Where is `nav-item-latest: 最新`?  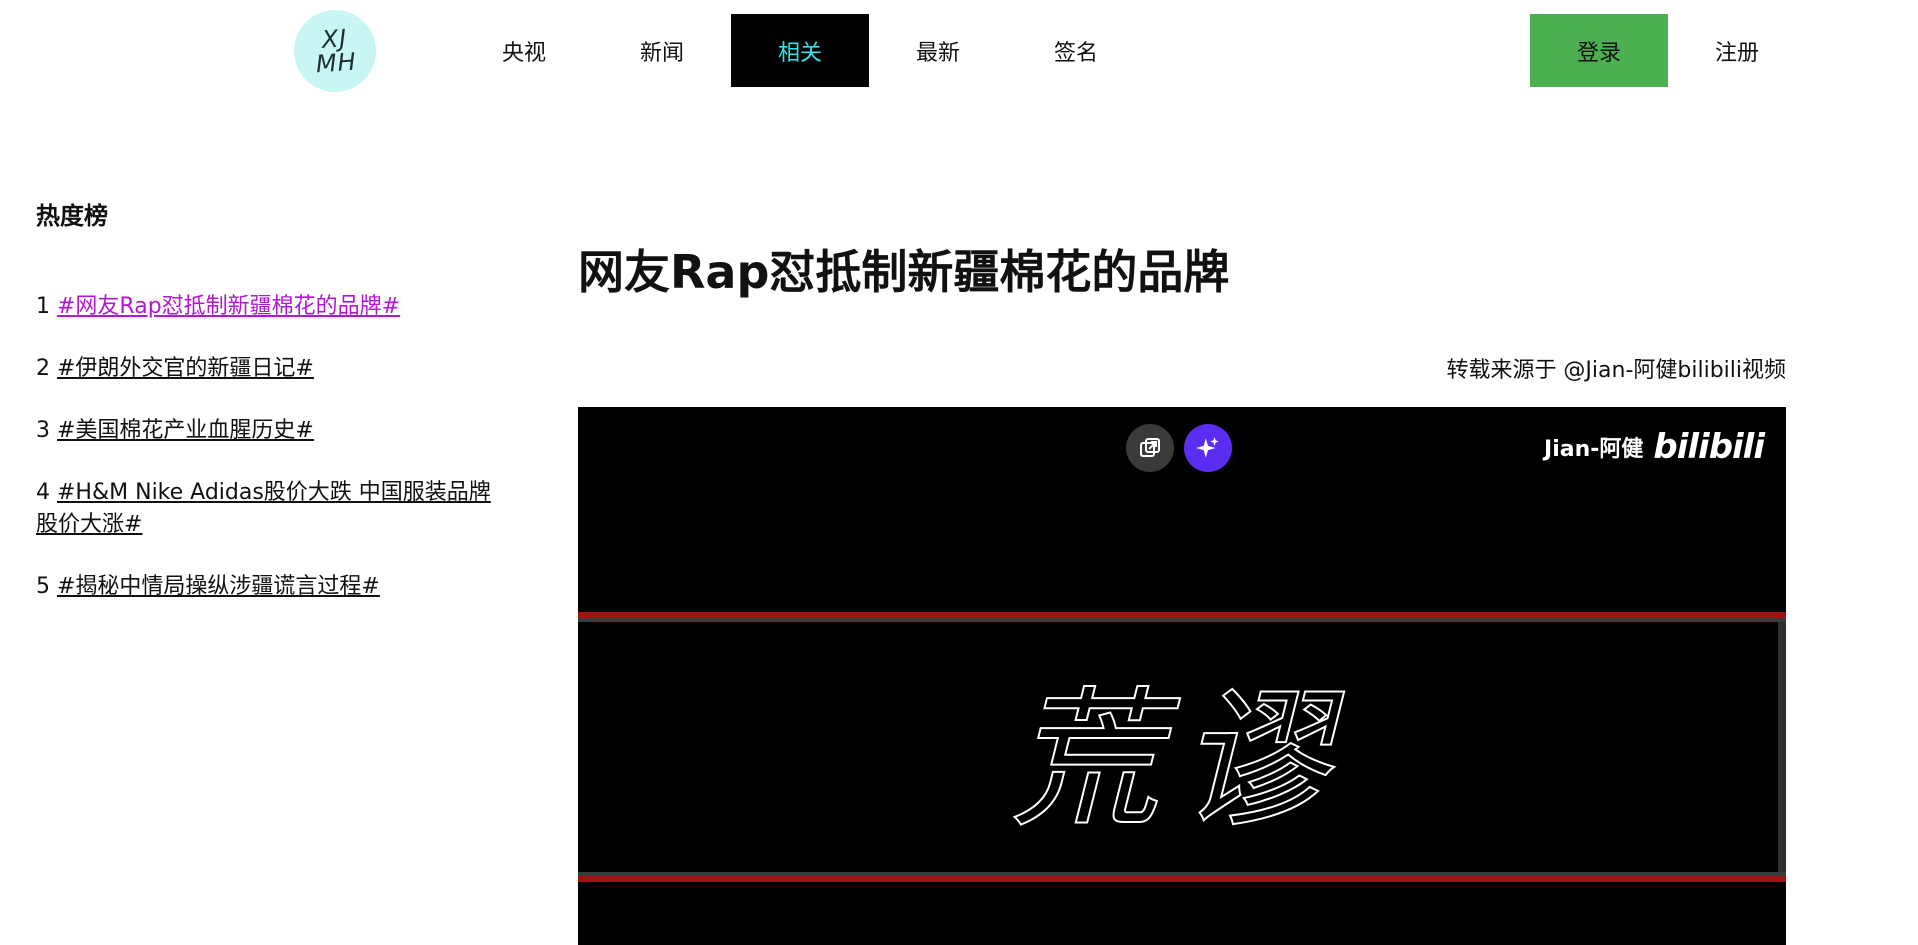 nav-item-latest: 最新 is located at coordinates (938, 50).